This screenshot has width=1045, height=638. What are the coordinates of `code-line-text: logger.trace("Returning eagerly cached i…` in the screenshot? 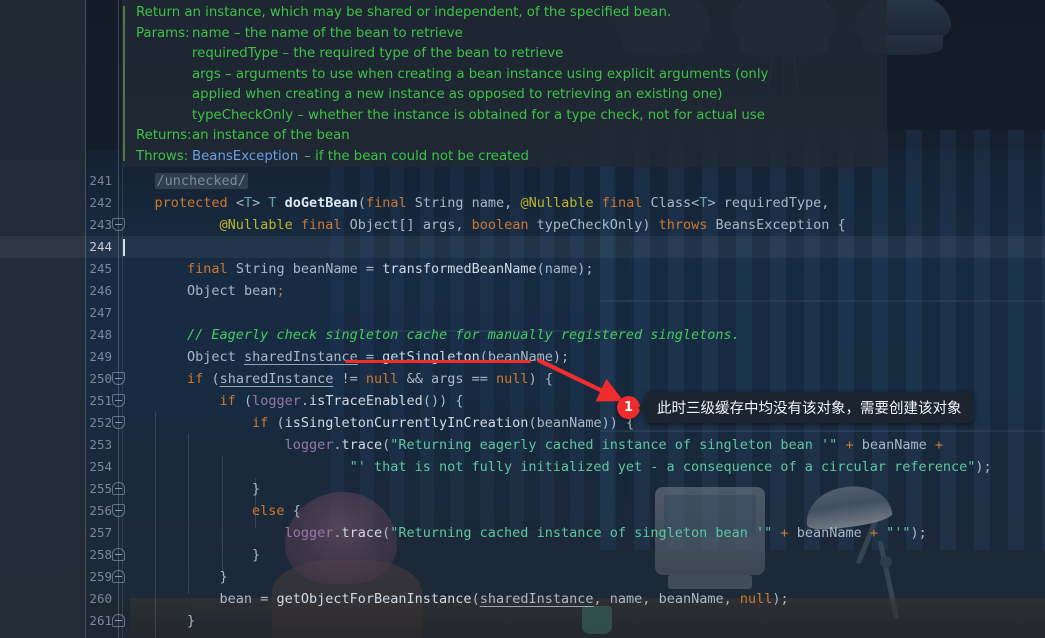 It's located at (614, 445).